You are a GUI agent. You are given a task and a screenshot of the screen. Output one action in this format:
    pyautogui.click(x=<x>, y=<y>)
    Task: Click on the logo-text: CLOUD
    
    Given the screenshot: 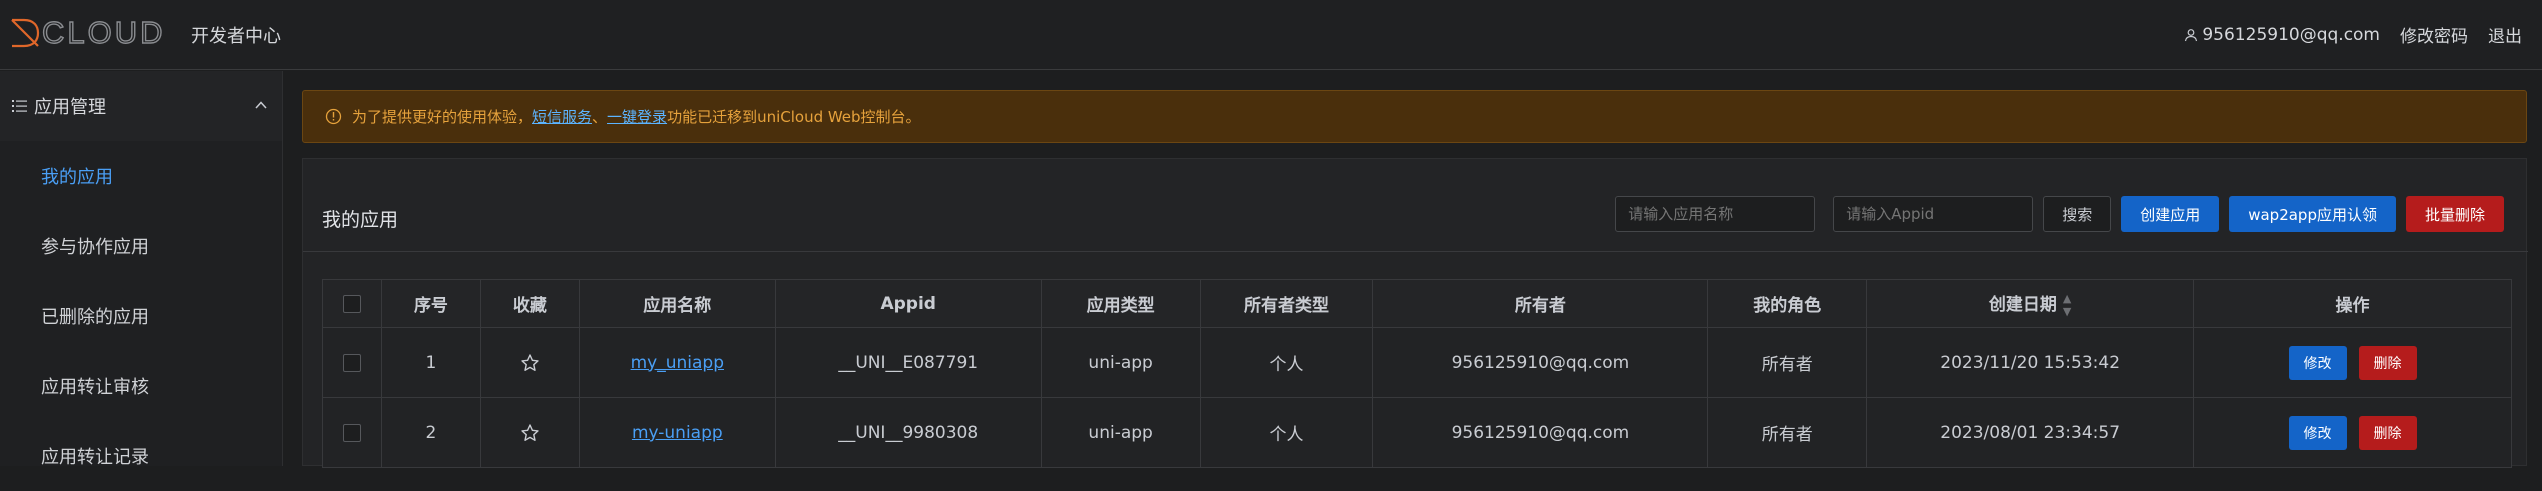 What is the action you would take?
    pyautogui.click(x=103, y=32)
    